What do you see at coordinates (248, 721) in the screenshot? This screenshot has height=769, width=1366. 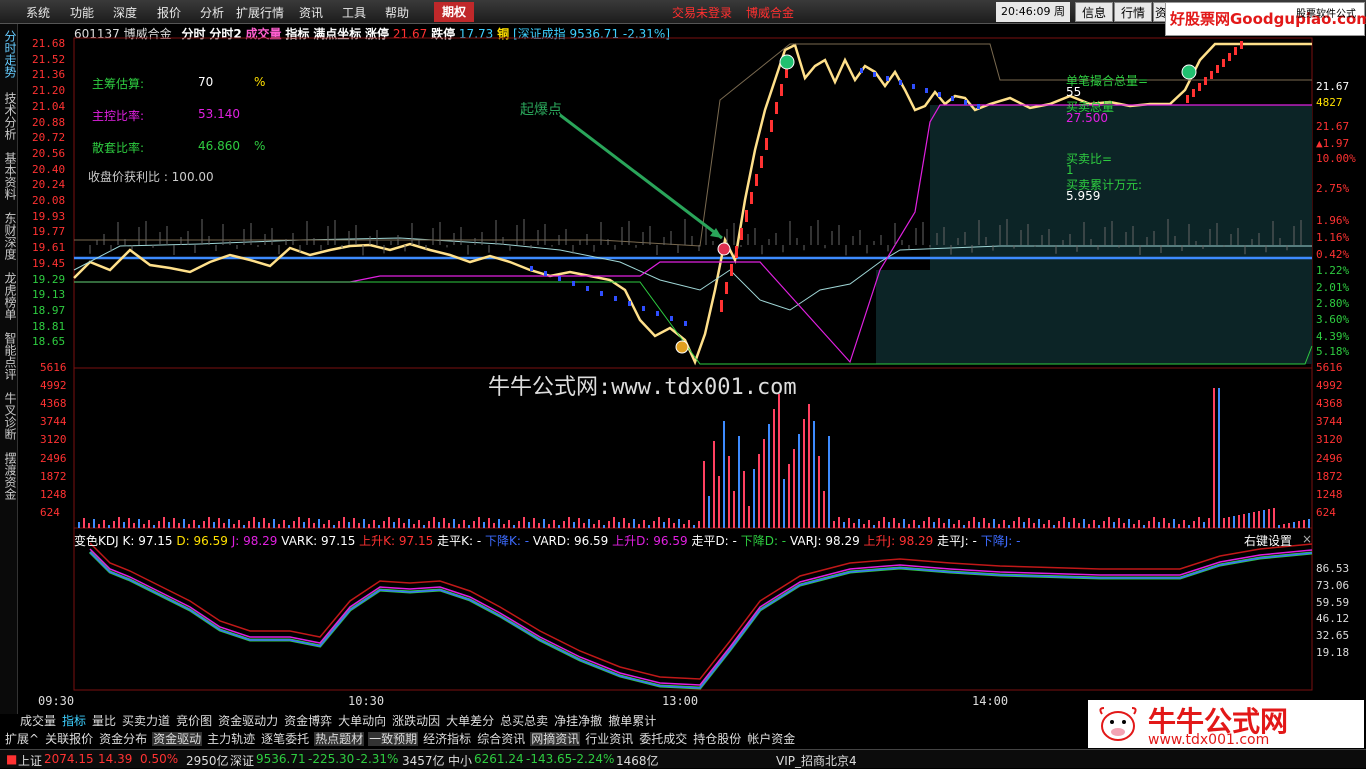 I see `bottom-tab: 资金驱动力` at bounding box center [248, 721].